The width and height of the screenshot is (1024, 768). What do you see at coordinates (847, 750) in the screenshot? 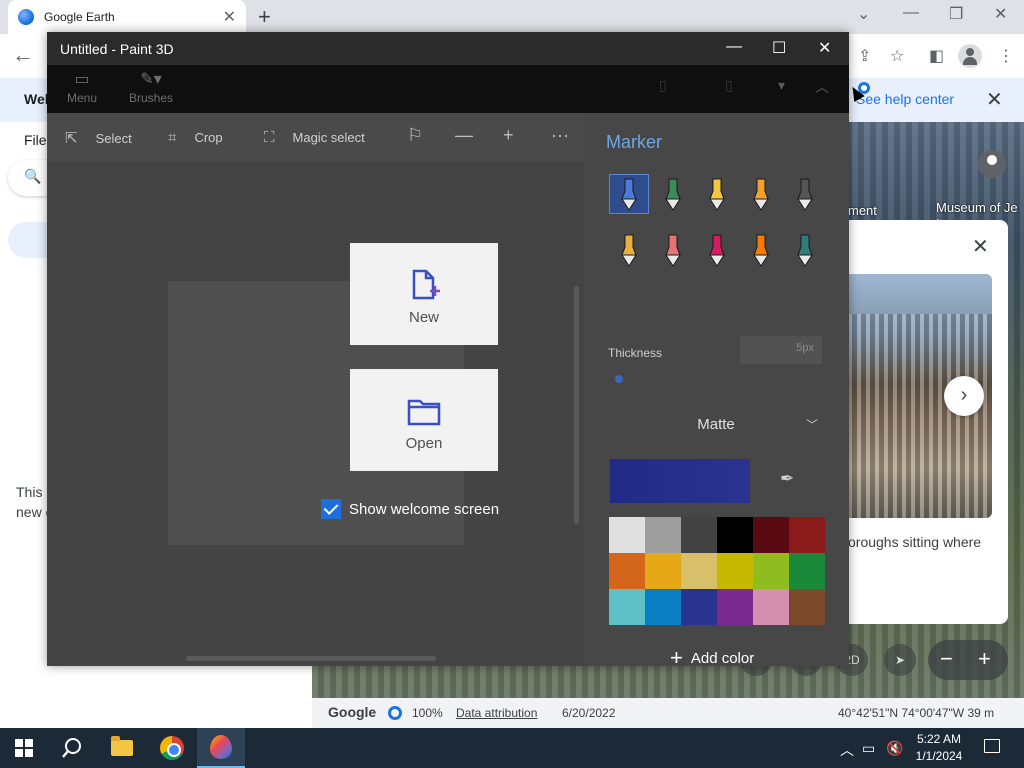
I see `show-hidden-icons-icon: ︿` at bounding box center [847, 750].